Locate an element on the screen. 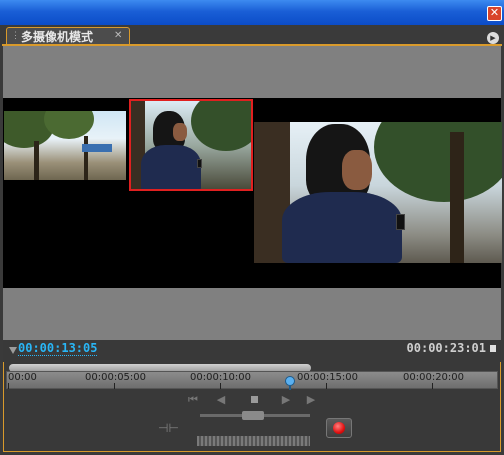  current-timecode: 00:00:13:05 is located at coordinates (58, 348).